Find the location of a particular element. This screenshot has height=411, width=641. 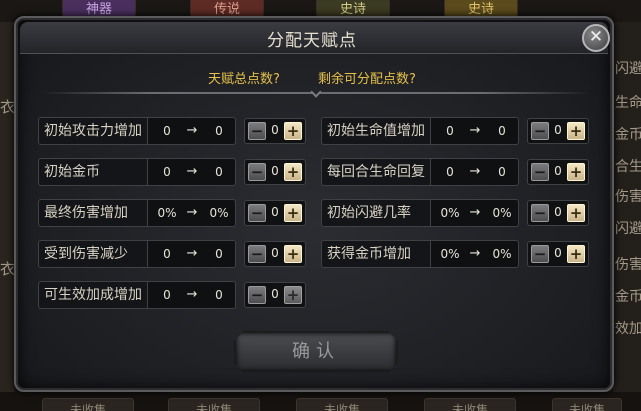

total-talent-points-label: 天赋总点数? is located at coordinates (244, 79).